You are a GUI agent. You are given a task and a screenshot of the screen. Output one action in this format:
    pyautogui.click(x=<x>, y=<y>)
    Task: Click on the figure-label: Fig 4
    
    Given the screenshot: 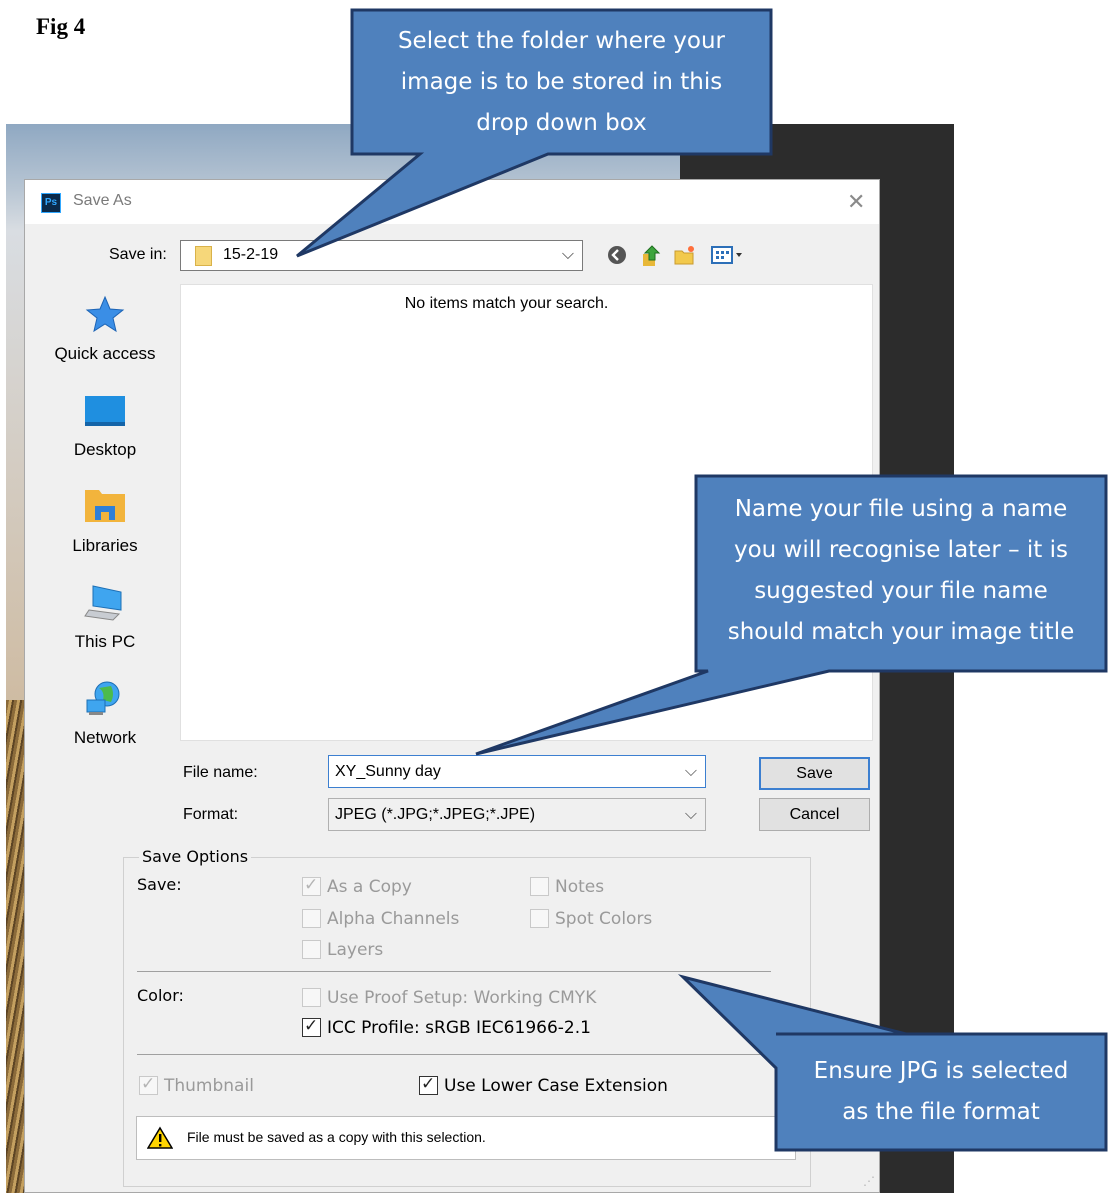 What is the action you would take?
    pyautogui.click(x=61, y=26)
    